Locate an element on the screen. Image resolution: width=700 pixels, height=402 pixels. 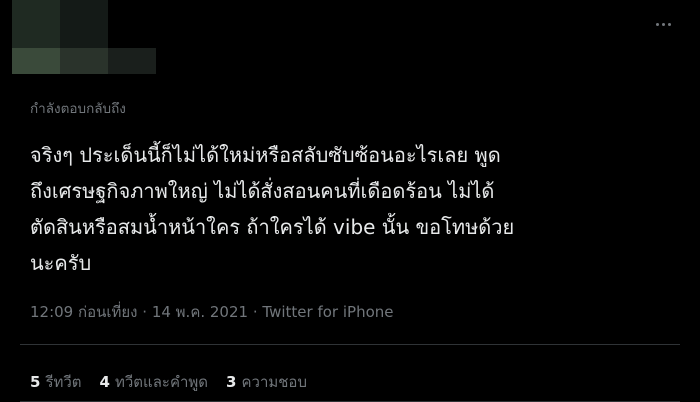
more-options-button is located at coordinates (663, 24).